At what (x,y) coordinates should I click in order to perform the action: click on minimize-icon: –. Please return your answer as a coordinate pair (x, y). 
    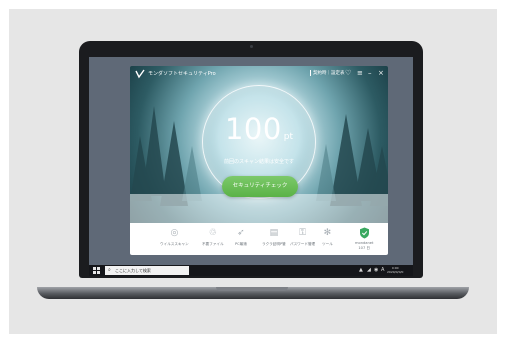
    Looking at the image, I should click on (370, 73).